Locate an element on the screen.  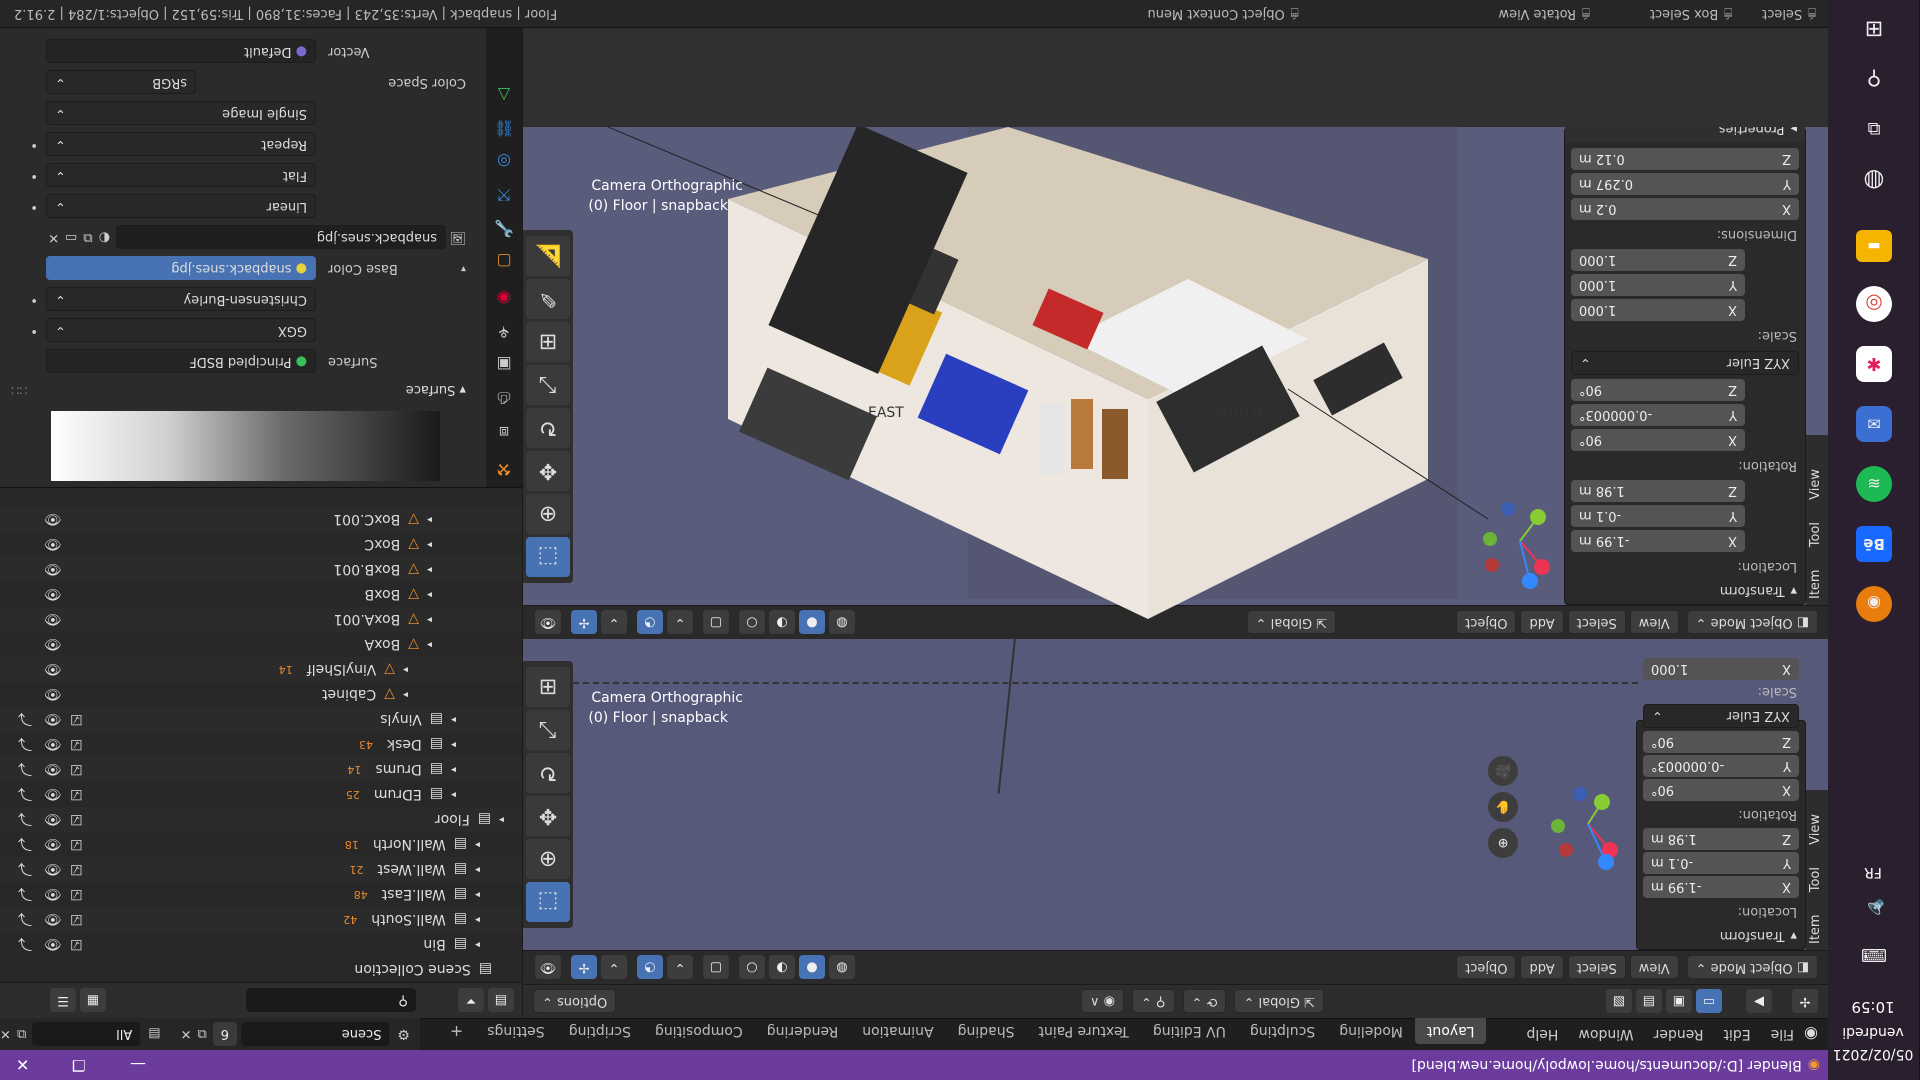
taskview-icon: ⧉ is located at coordinates (1874, 129).